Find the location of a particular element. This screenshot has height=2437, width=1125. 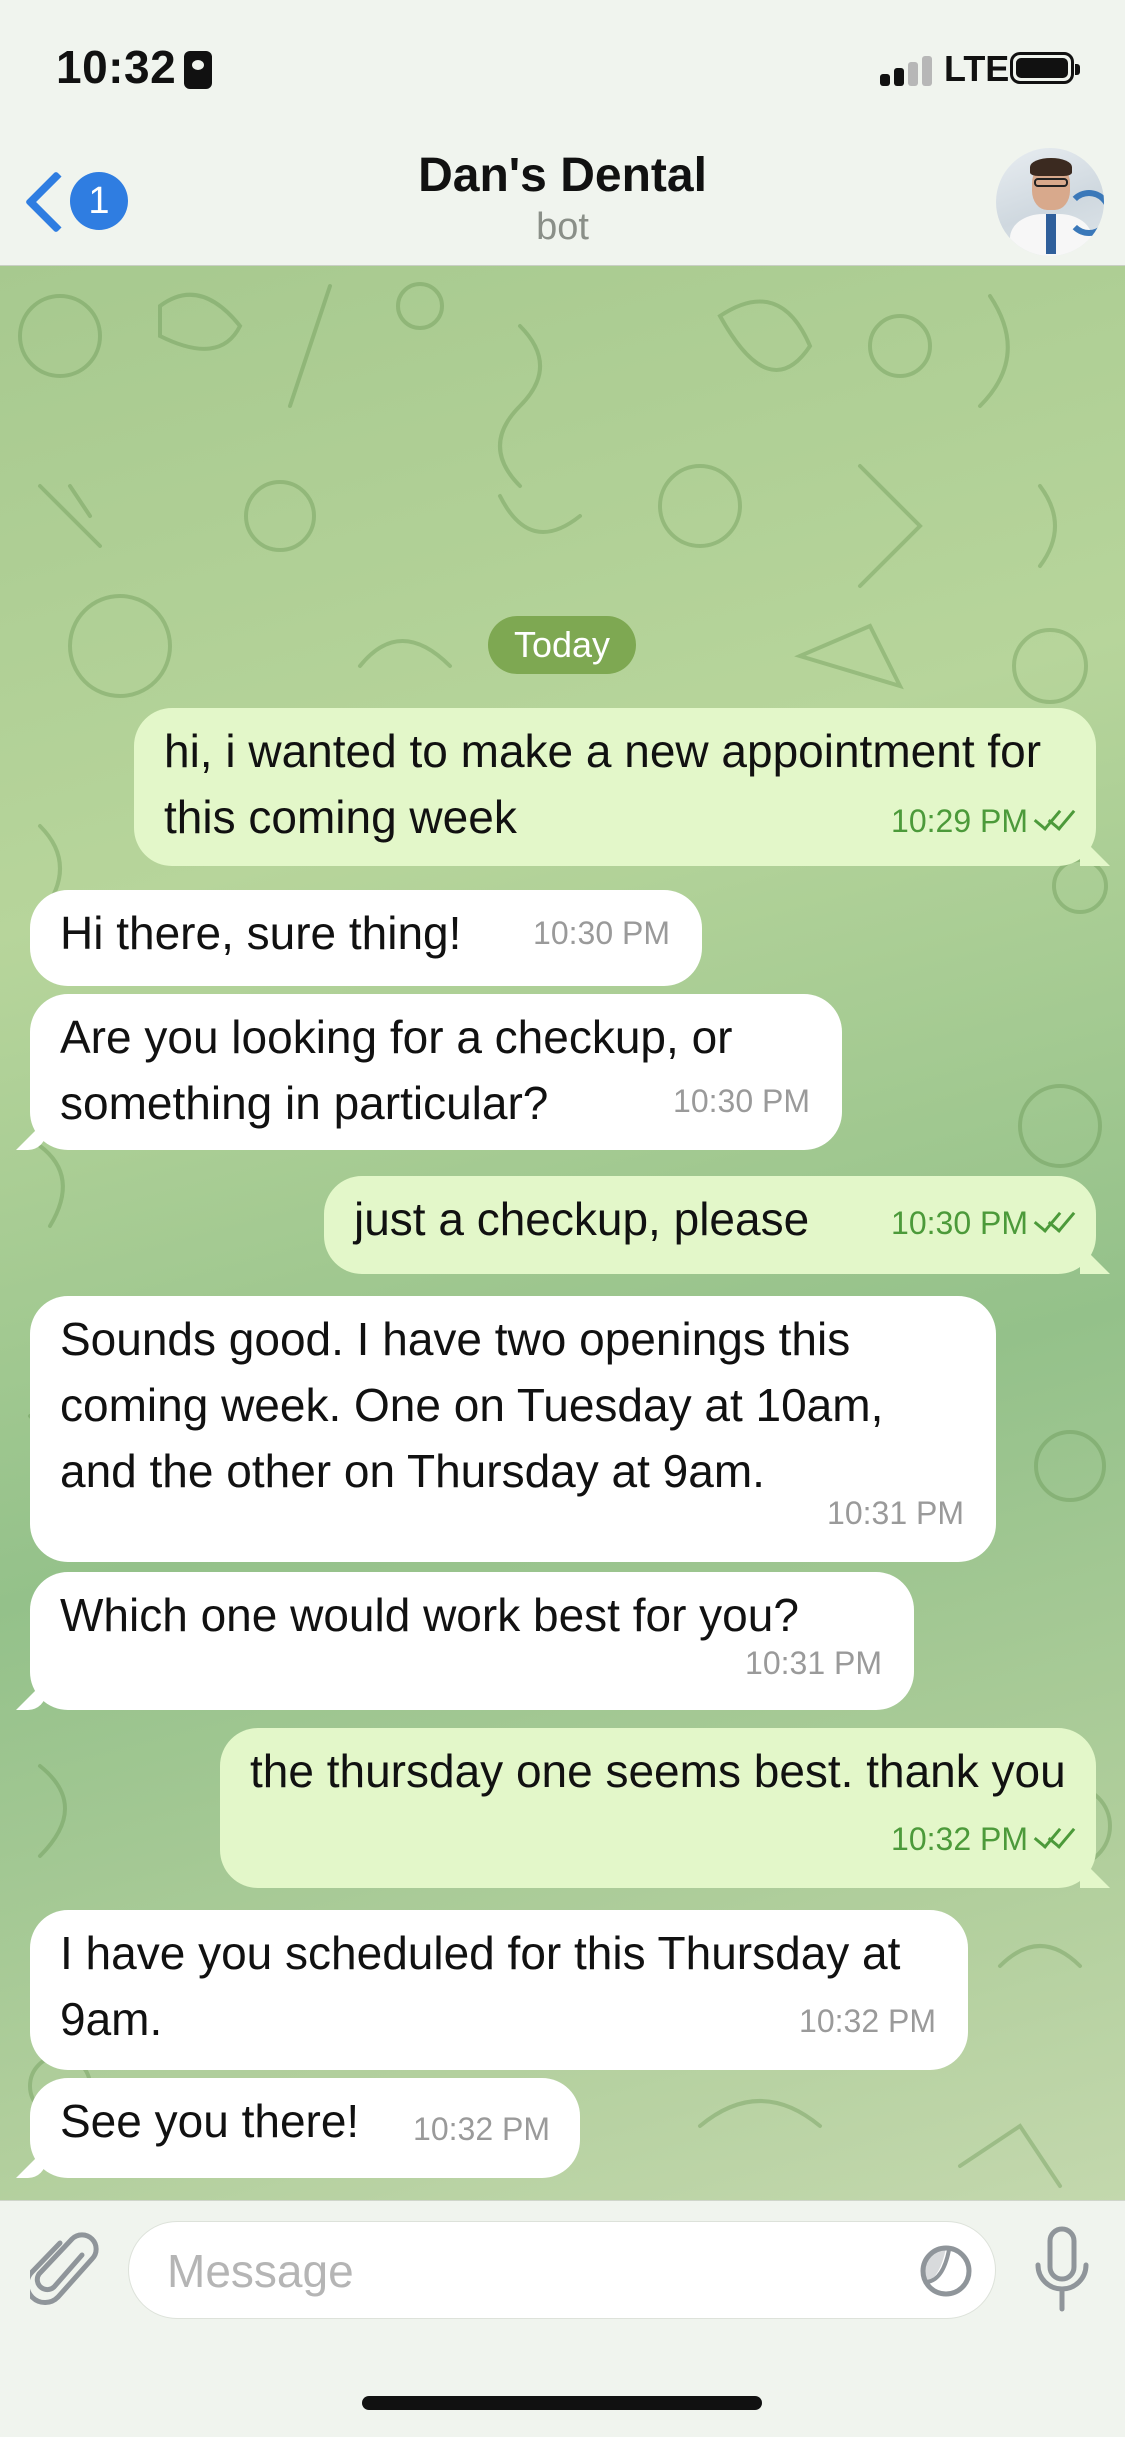

message-bubble-outgoing: just a checkup, please 10:30 PM is located at coordinates (717, 1225).